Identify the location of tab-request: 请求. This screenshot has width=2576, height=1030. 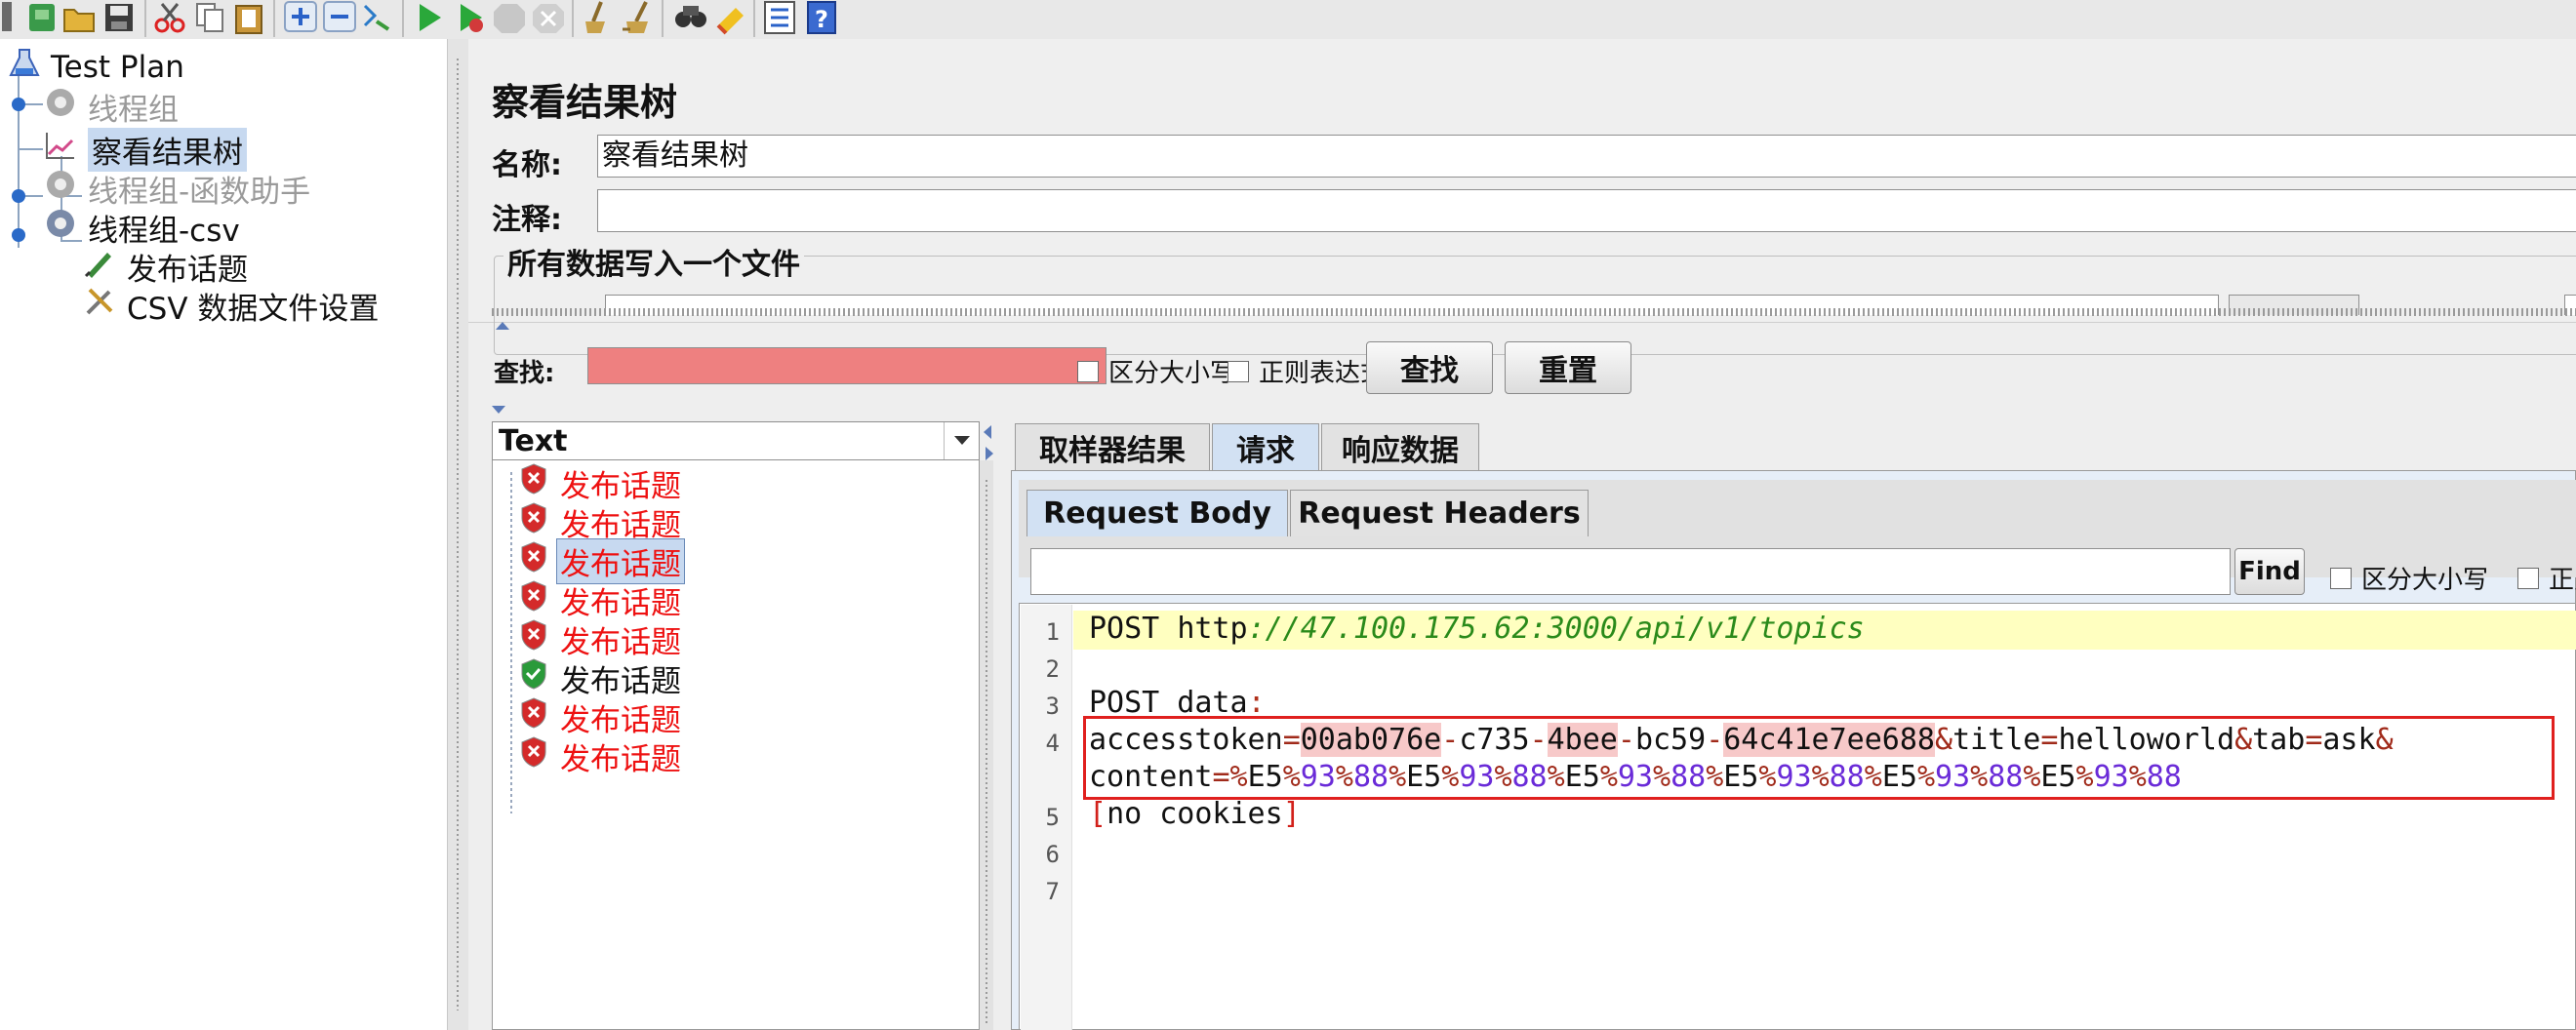
(1265, 446).